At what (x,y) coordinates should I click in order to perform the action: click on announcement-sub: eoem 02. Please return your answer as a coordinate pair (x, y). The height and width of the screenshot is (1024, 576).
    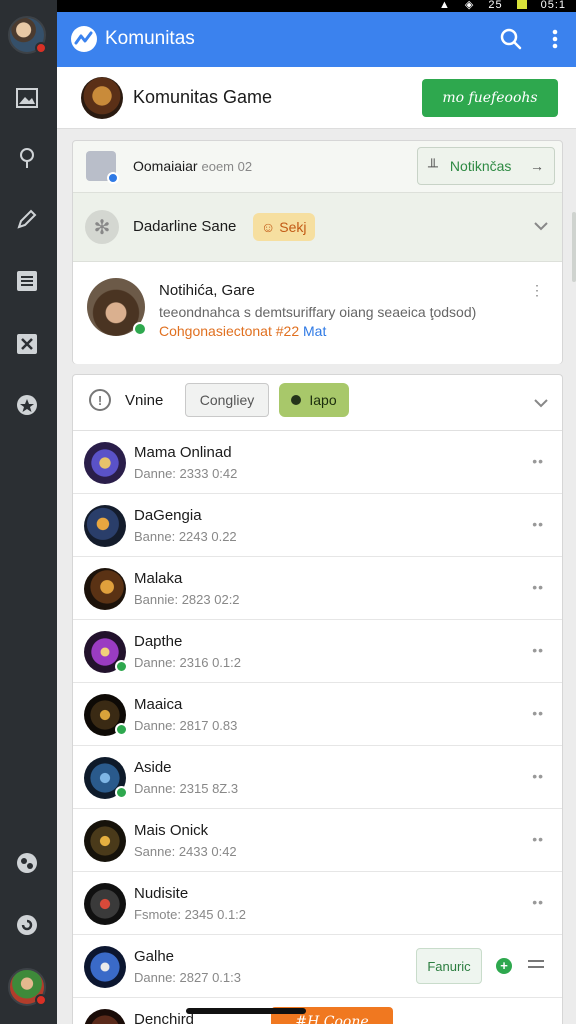
    Looking at the image, I should click on (227, 166).